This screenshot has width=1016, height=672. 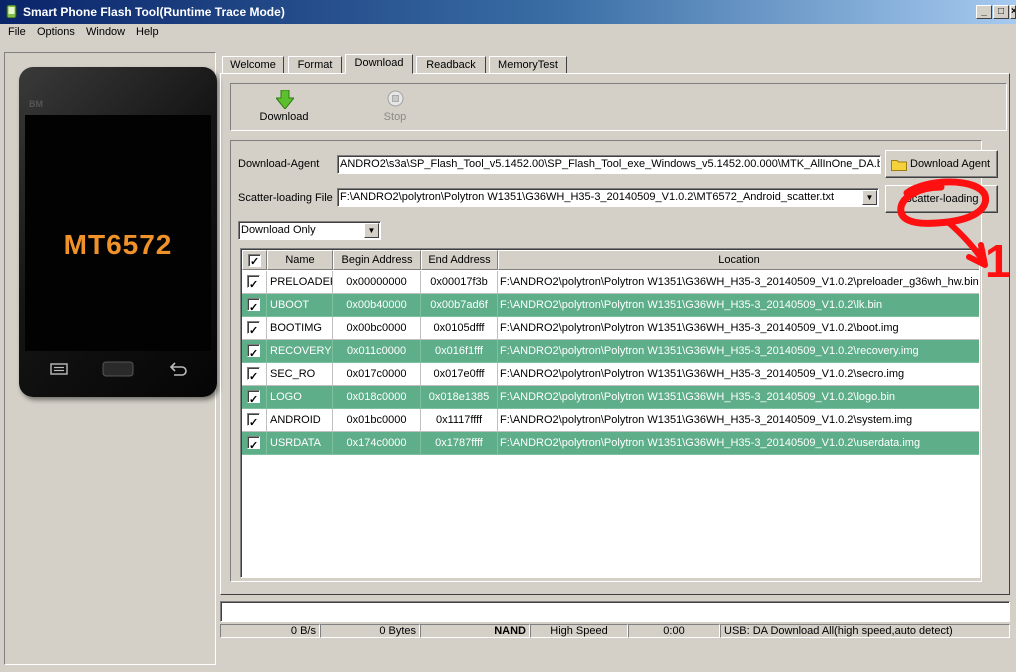 I want to click on column-header-name: Name, so click(x=300, y=260).